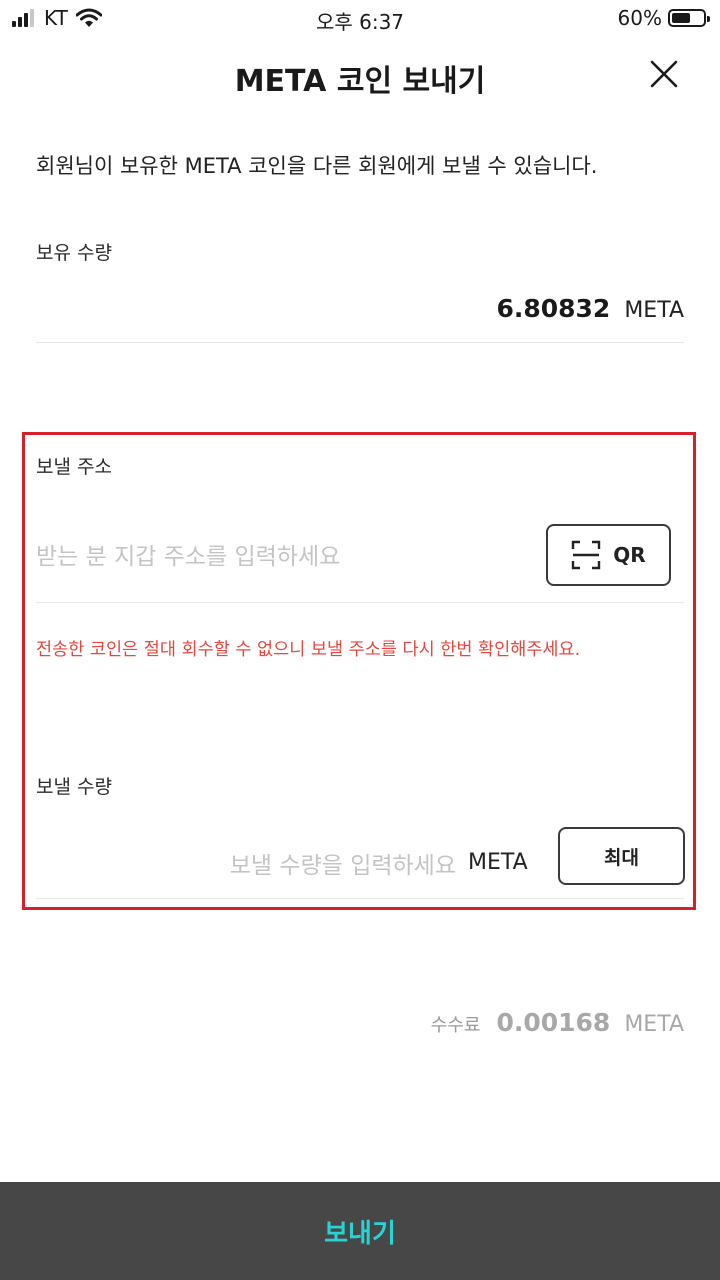 This screenshot has width=720, height=1280. Describe the element at coordinates (74, 253) in the screenshot. I see `holdings-label: 보유 수량` at that location.